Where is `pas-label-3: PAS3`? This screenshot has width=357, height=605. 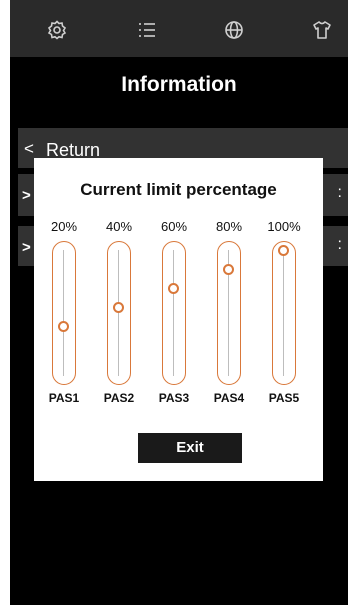 pas-label-3: PAS3 is located at coordinates (174, 398).